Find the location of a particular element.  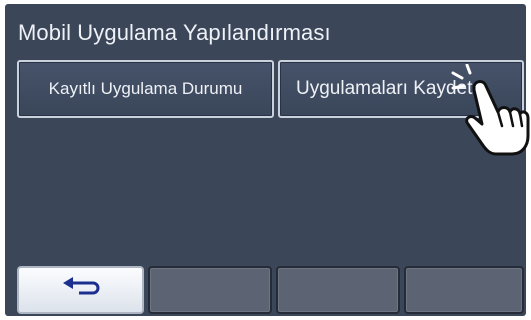

registered-app-status-label: Kayıtlı Uygulama Durumu is located at coordinates (145, 88).